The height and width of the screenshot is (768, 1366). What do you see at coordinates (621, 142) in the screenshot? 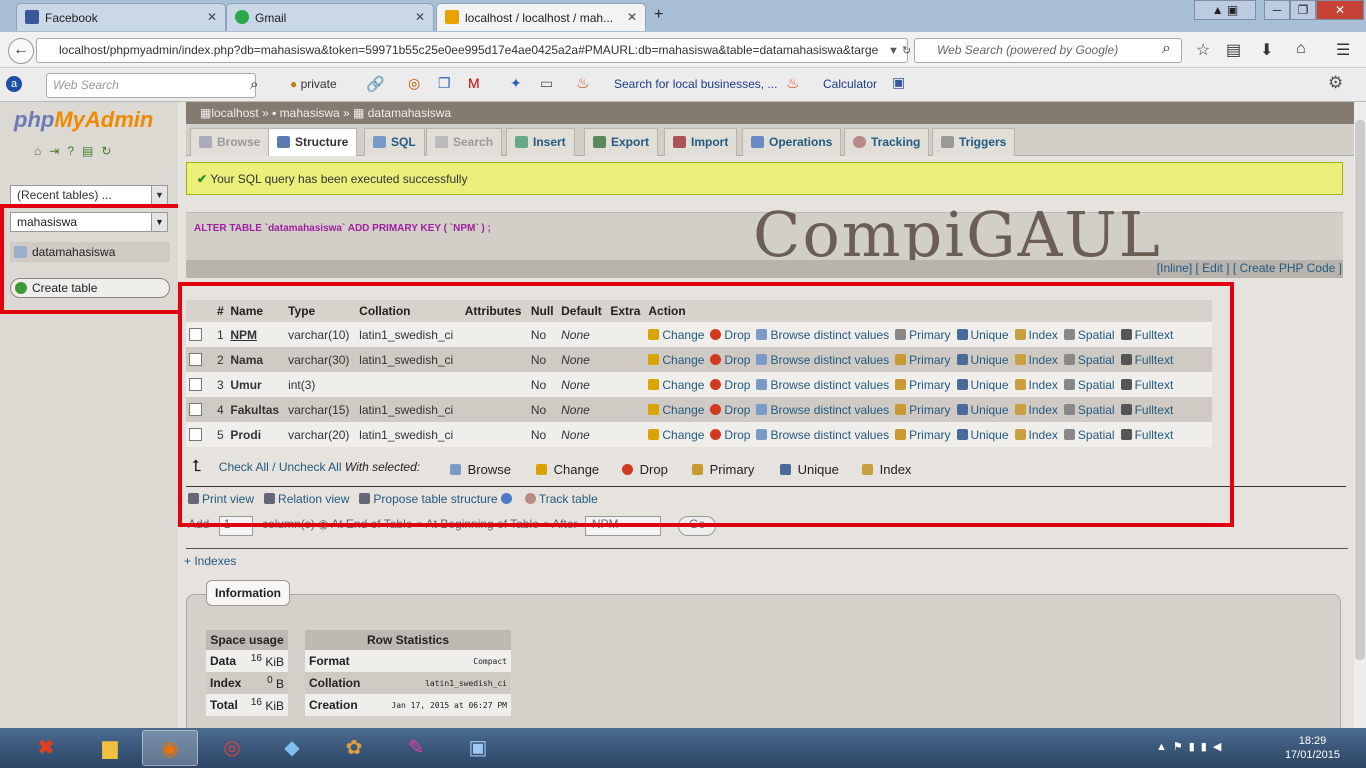
I see `tab-export: Export` at bounding box center [621, 142].